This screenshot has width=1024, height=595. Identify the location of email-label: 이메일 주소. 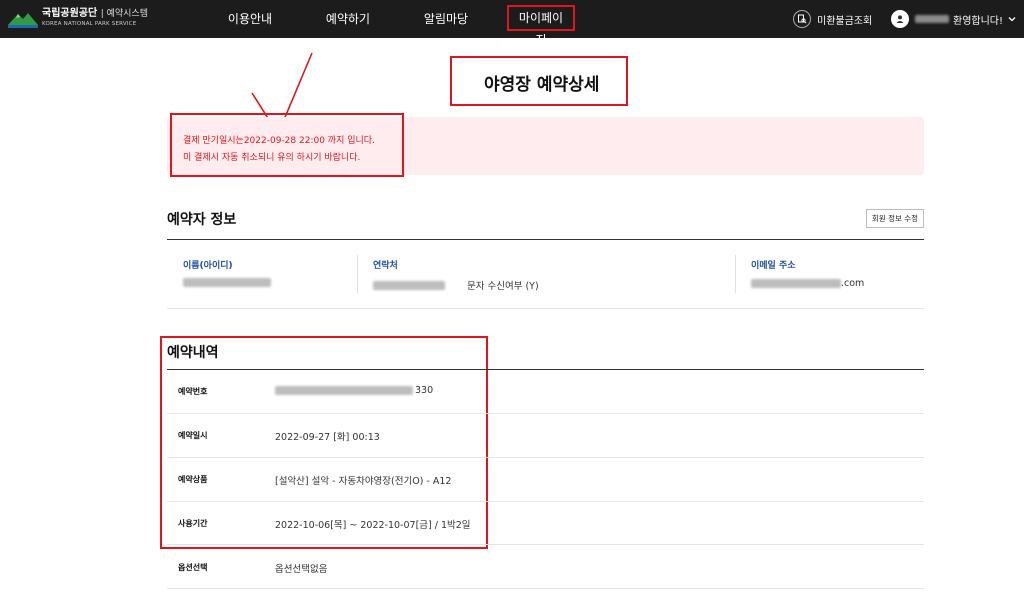
(773, 266).